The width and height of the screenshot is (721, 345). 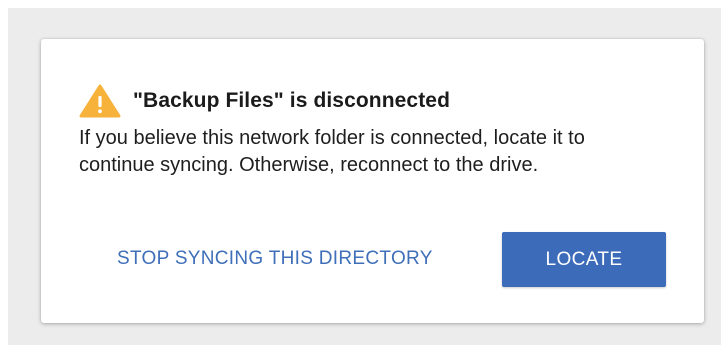 I want to click on stop-syncing-button: STOP SYNCING THIS DIRECTORY, so click(x=275, y=259).